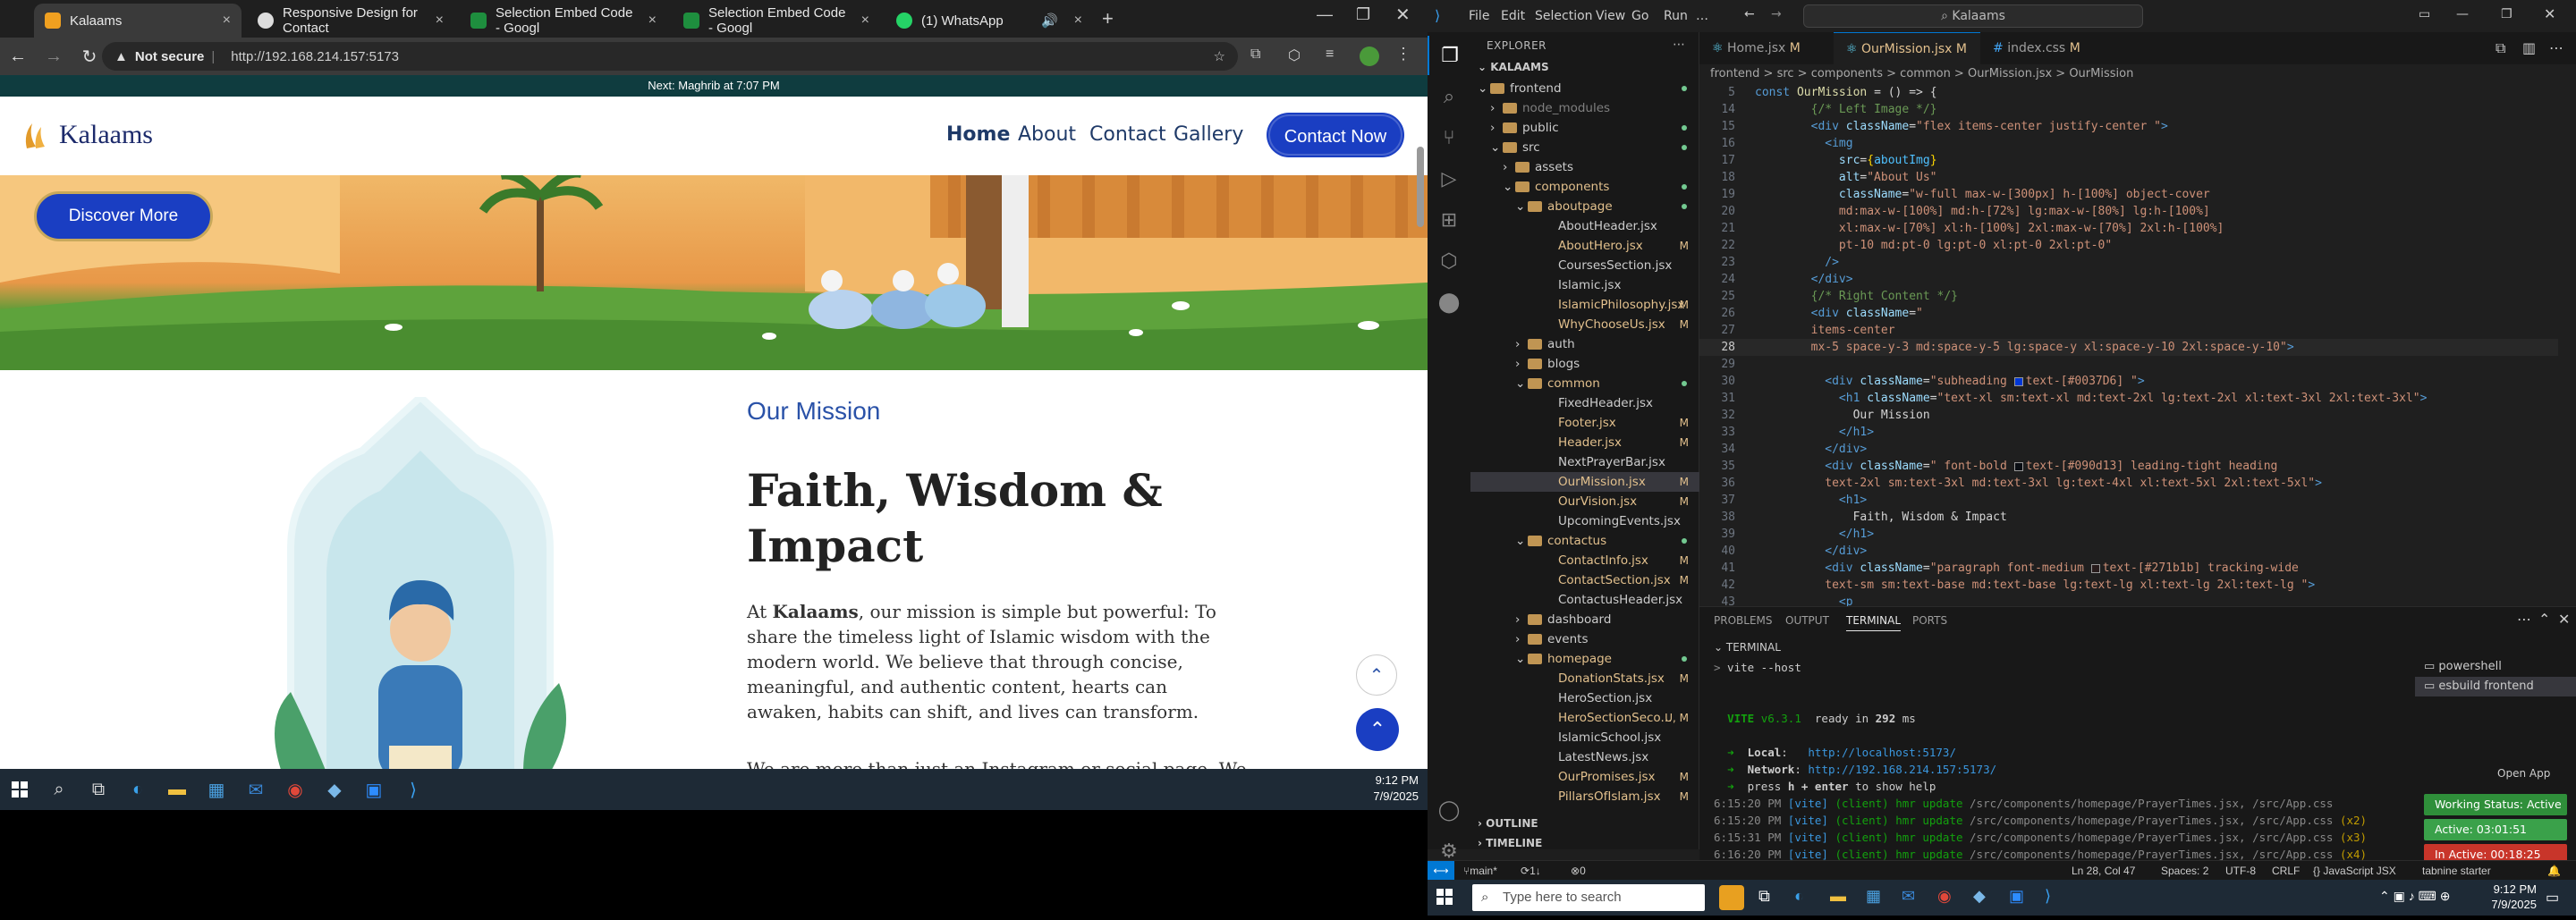  Describe the element at coordinates (2128, 534) in the screenshot. I see `code-line: 39 </h1>` at that location.